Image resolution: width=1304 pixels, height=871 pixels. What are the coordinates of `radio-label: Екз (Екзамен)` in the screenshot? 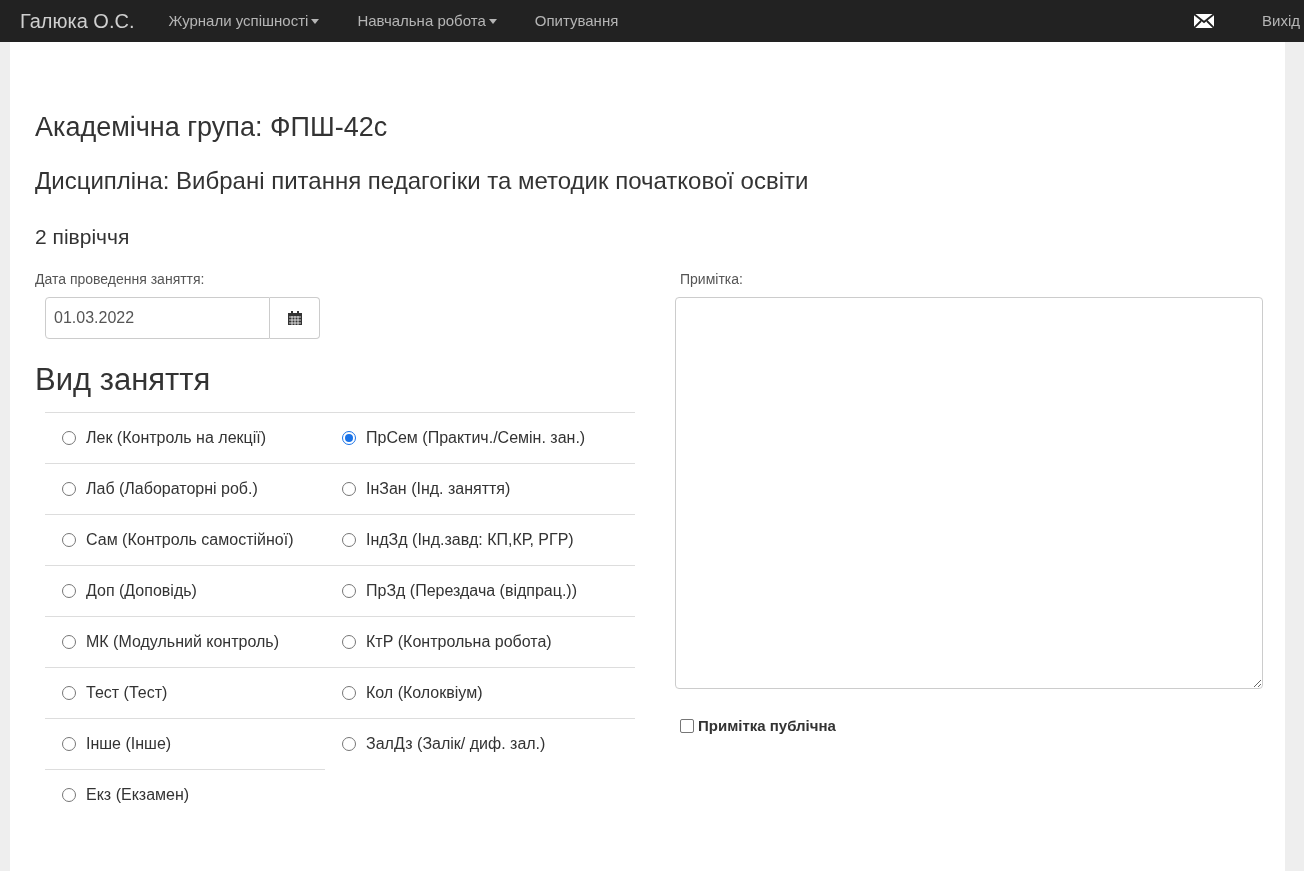 It's located at (199, 795).